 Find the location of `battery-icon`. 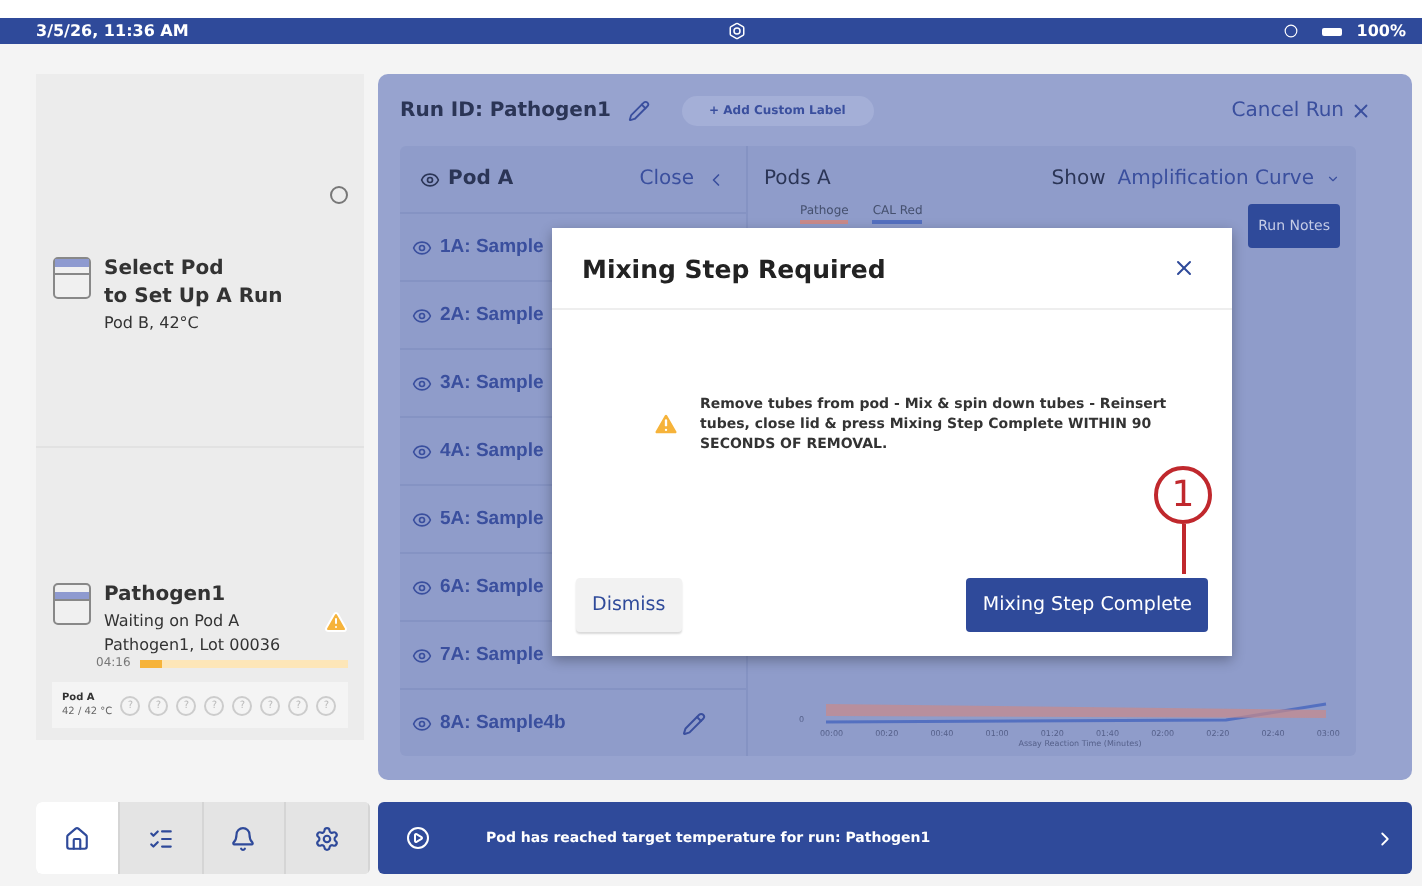

battery-icon is located at coordinates (1332, 31).